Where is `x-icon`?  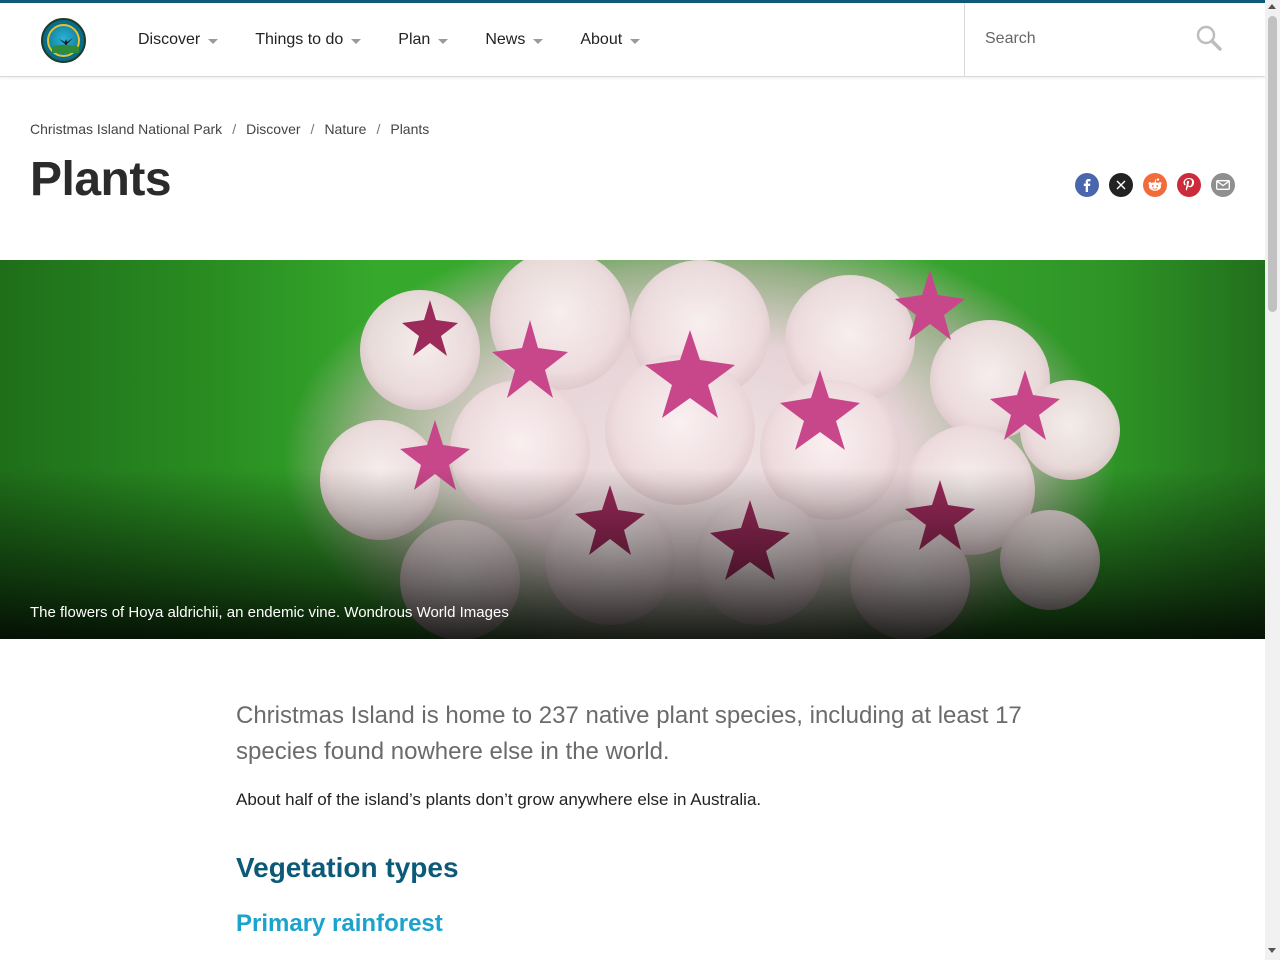
x-icon is located at coordinates (1121, 185).